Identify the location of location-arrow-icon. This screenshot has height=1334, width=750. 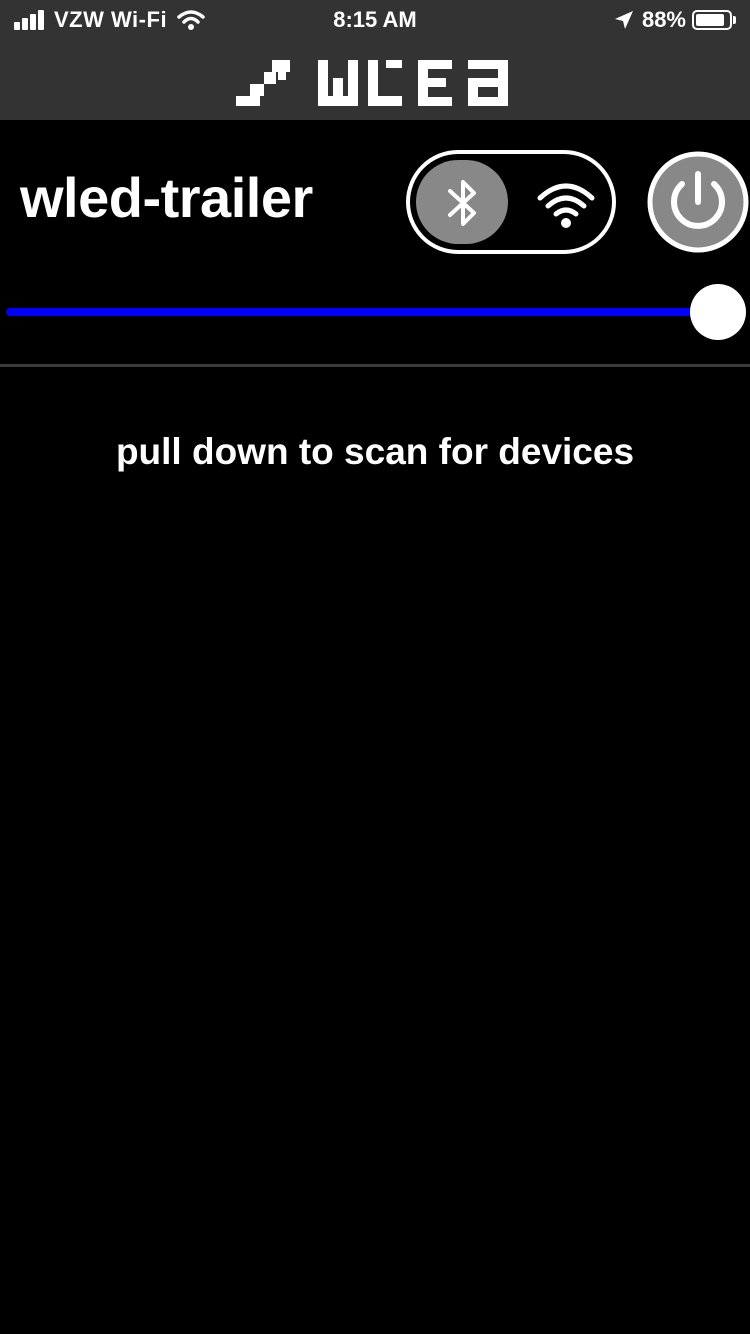
(623, 20).